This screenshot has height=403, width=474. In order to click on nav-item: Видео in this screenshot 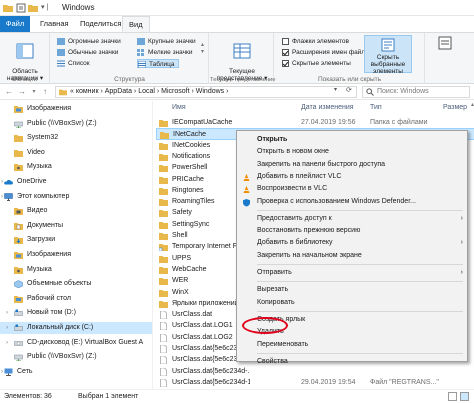, I will do `click(76, 211)`.